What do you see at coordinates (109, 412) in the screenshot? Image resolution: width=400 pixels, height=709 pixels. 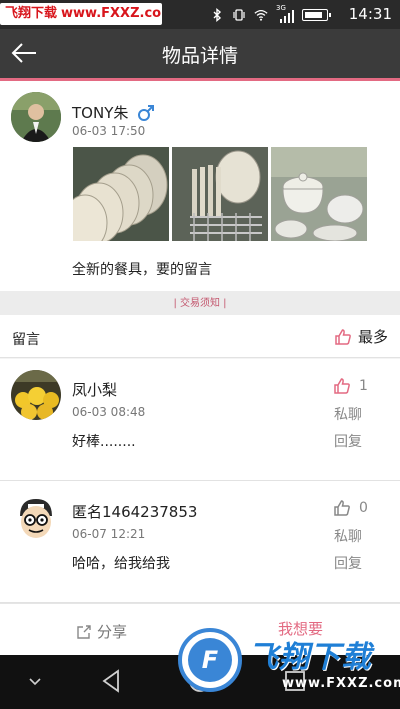 I see `comment-time: 06-03 08:48` at bounding box center [109, 412].